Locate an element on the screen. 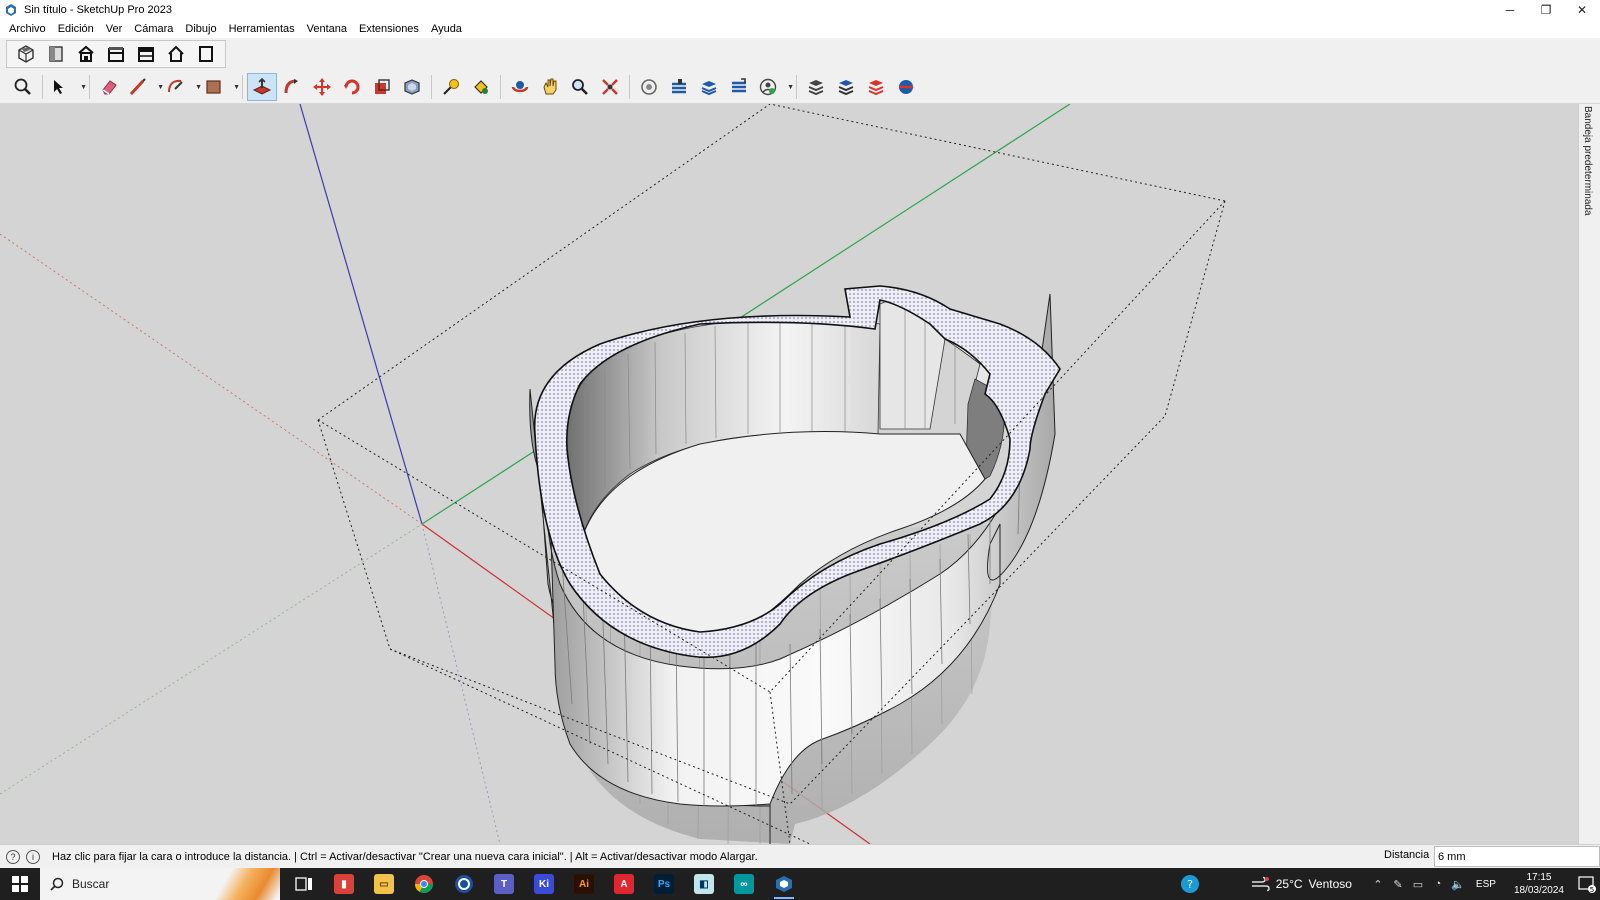 The height and width of the screenshot is (900, 1600). battery-icon: ▭ is located at coordinates (1418, 884).